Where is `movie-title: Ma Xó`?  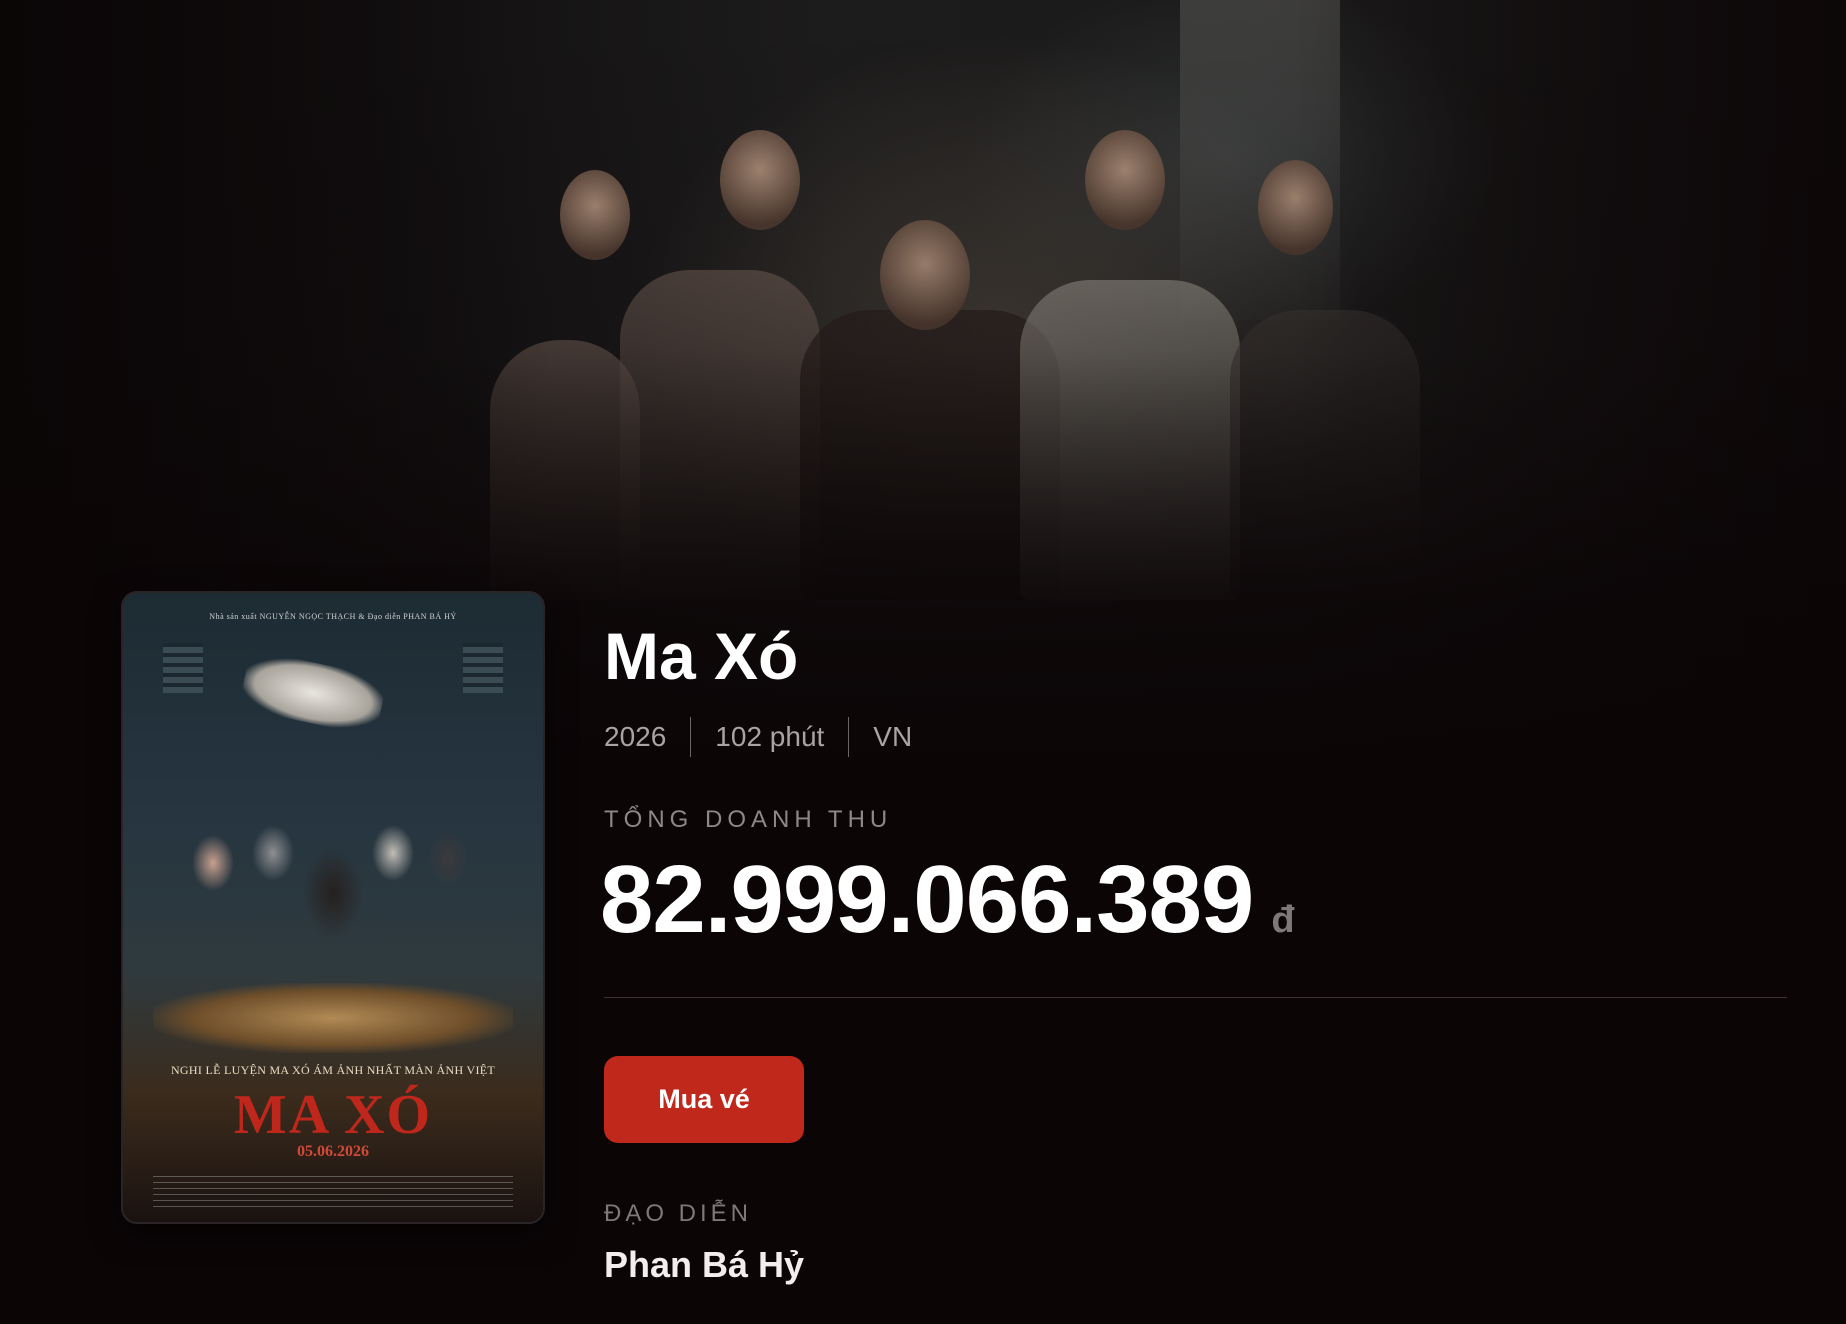 movie-title: Ma Xó is located at coordinates (701, 656).